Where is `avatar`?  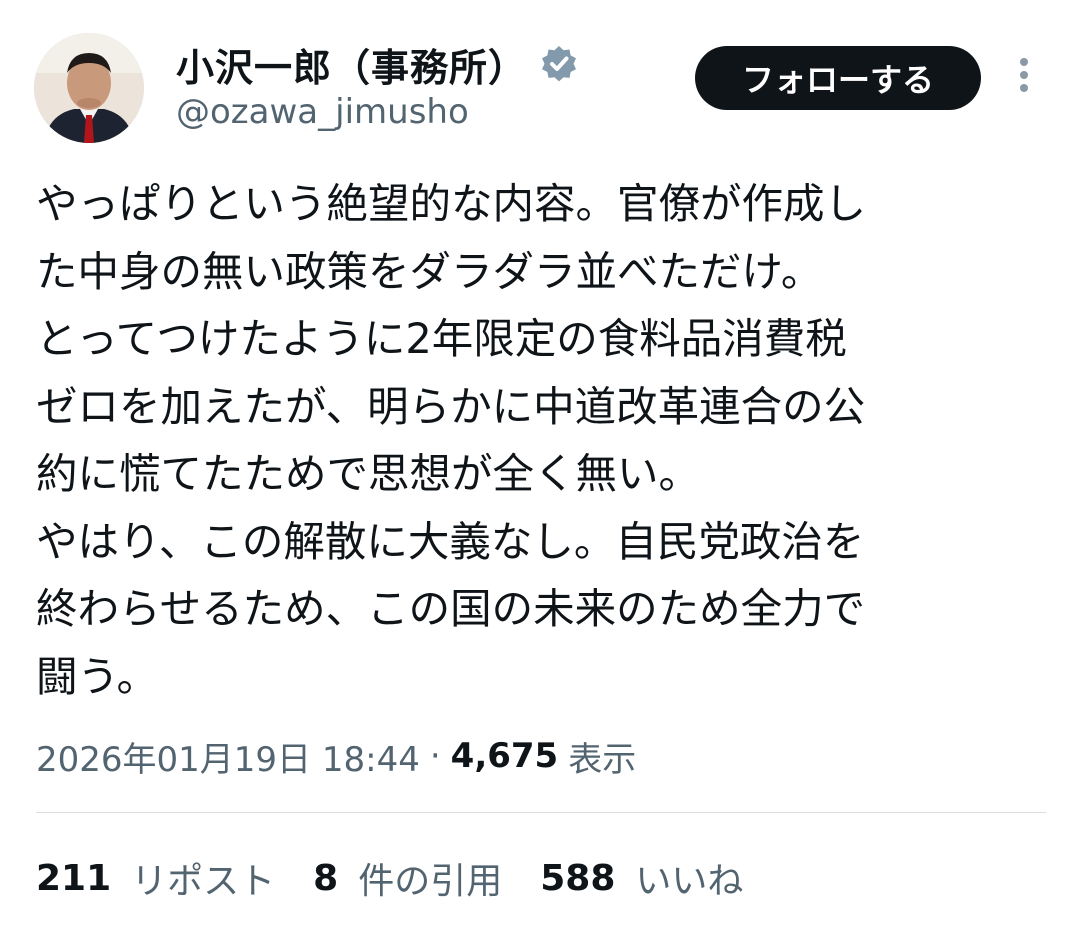 avatar is located at coordinates (89, 88).